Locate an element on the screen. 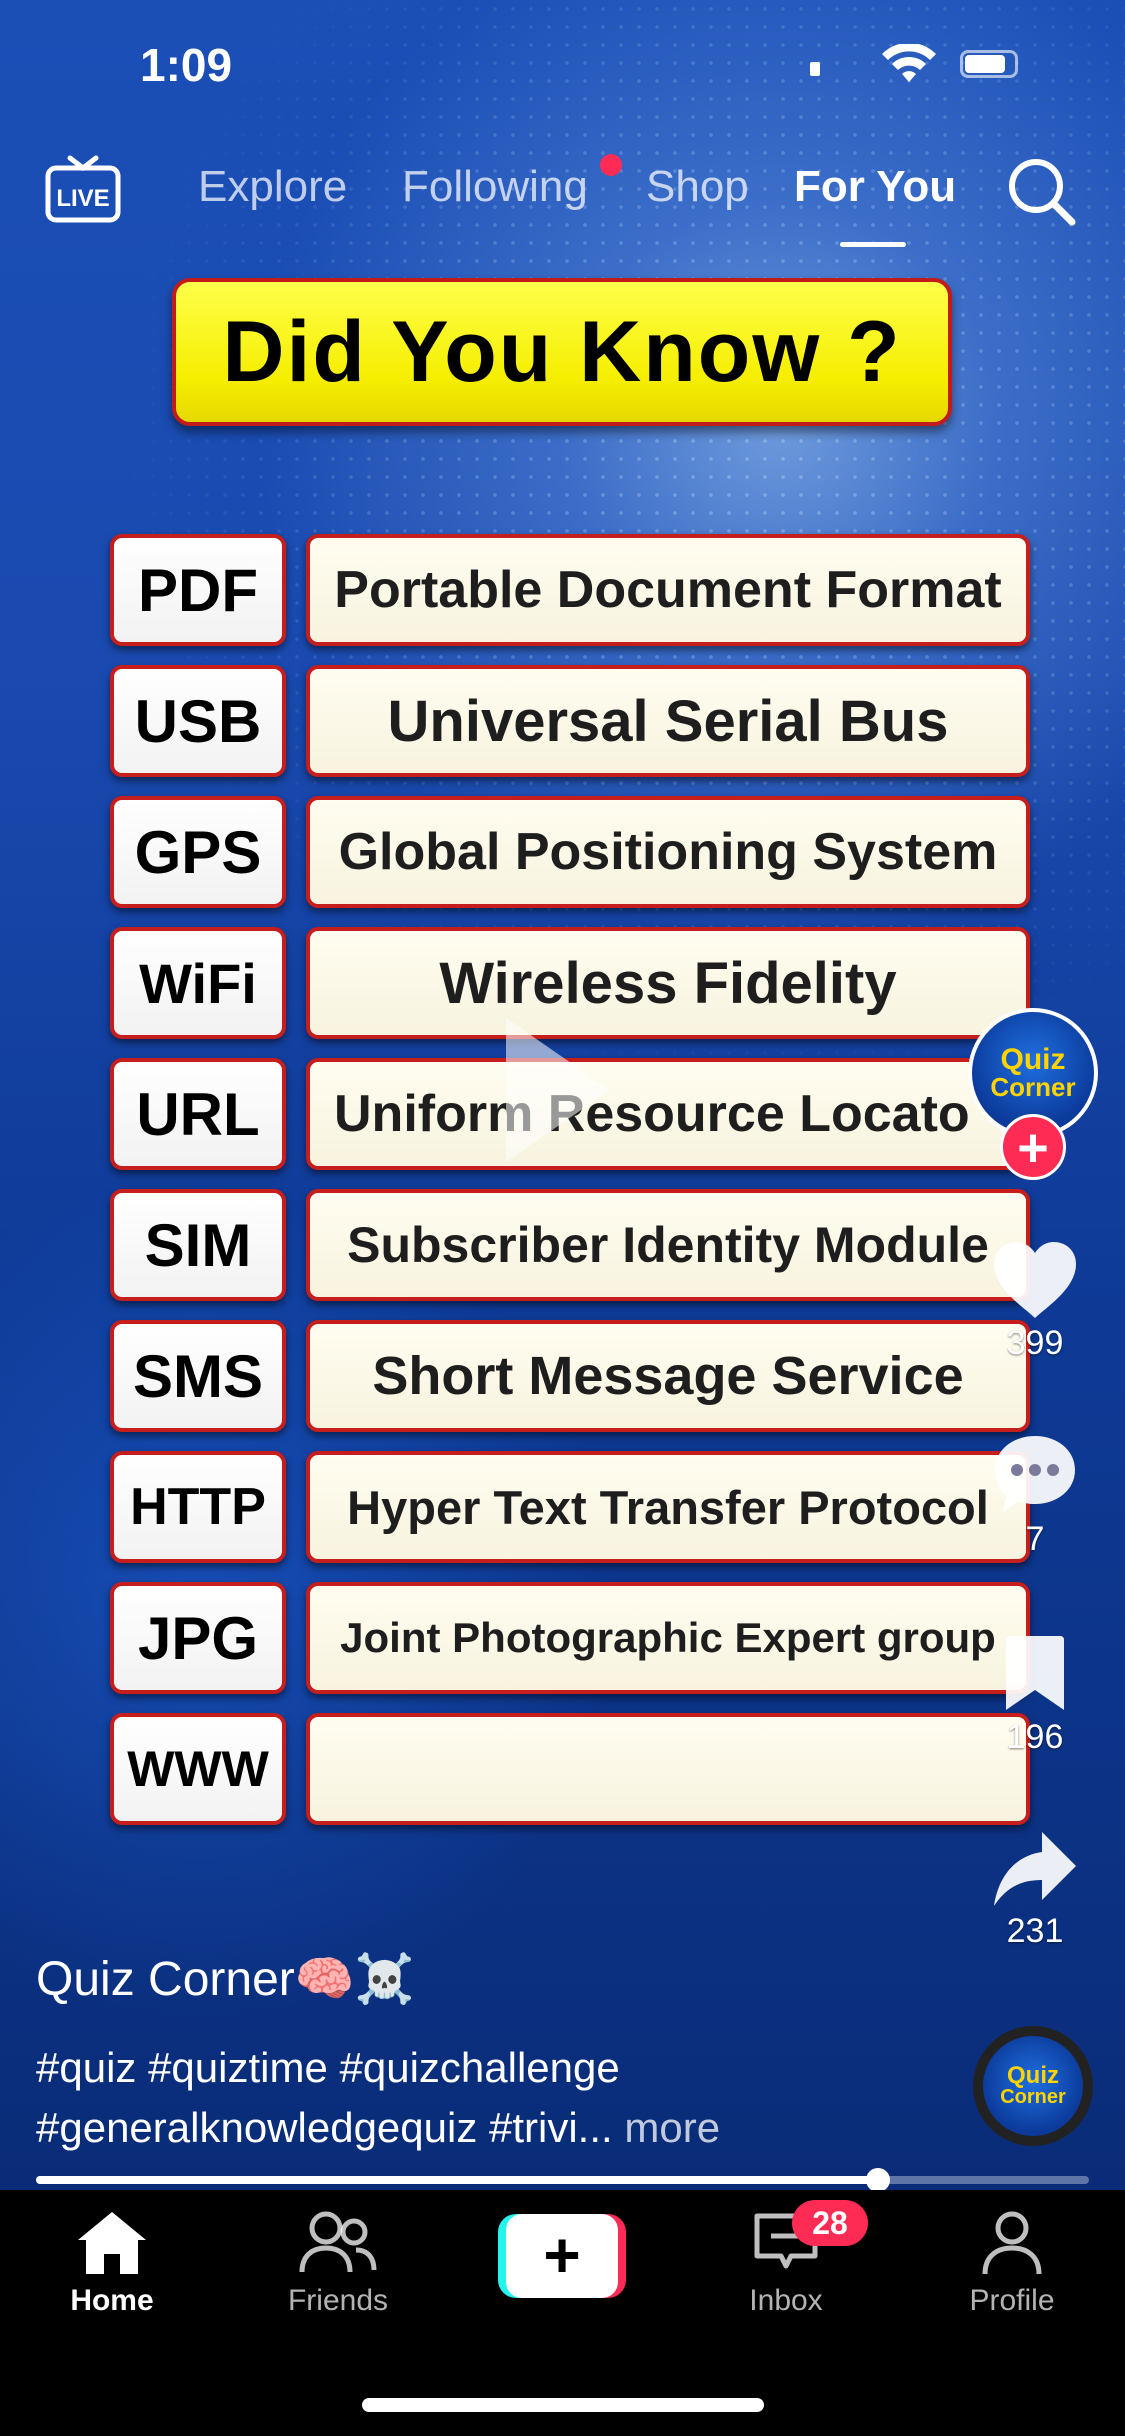  play-icon is located at coordinates (558, 1090).